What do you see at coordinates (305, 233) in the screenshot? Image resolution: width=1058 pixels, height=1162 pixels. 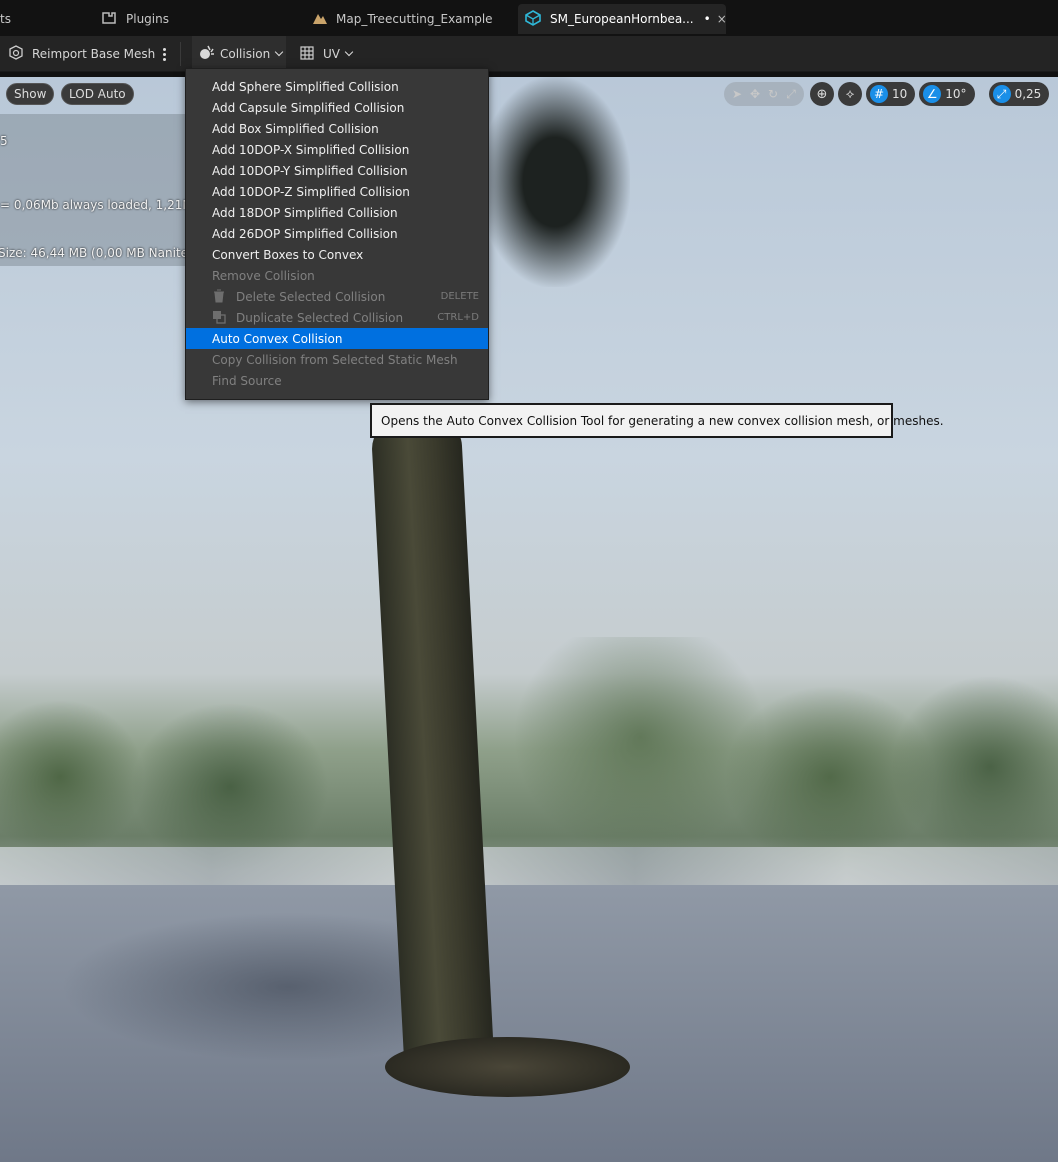 I see `menu-item-label: Add 26DOP Simplified Collision` at bounding box center [305, 233].